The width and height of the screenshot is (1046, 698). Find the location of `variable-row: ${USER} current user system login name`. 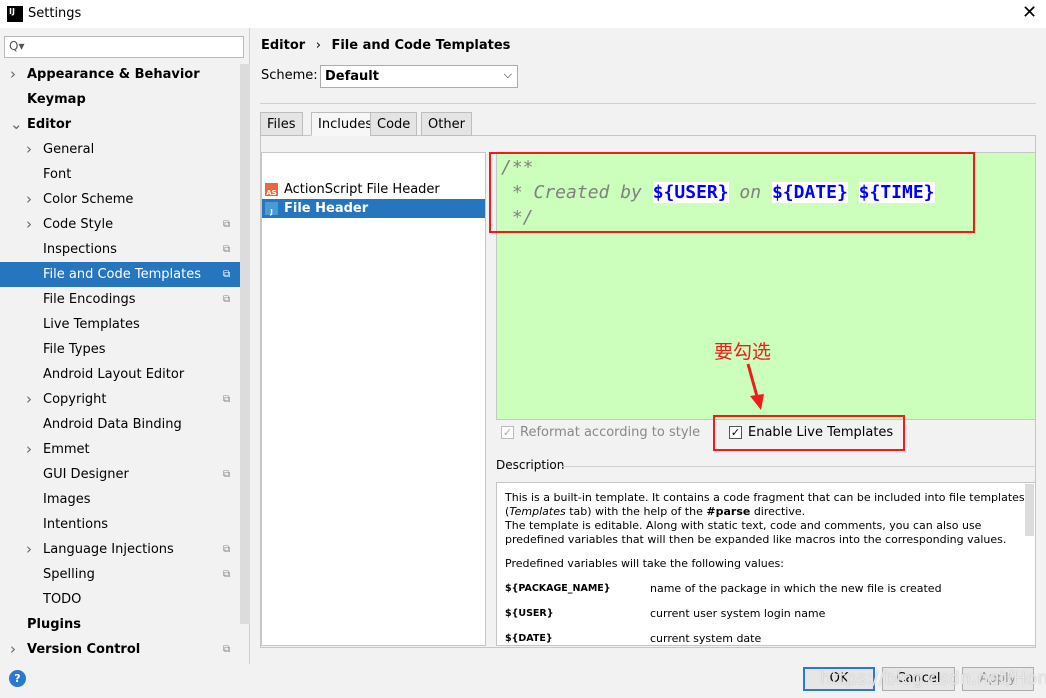

variable-row: ${USER} current user system login name is located at coordinates (665, 613).